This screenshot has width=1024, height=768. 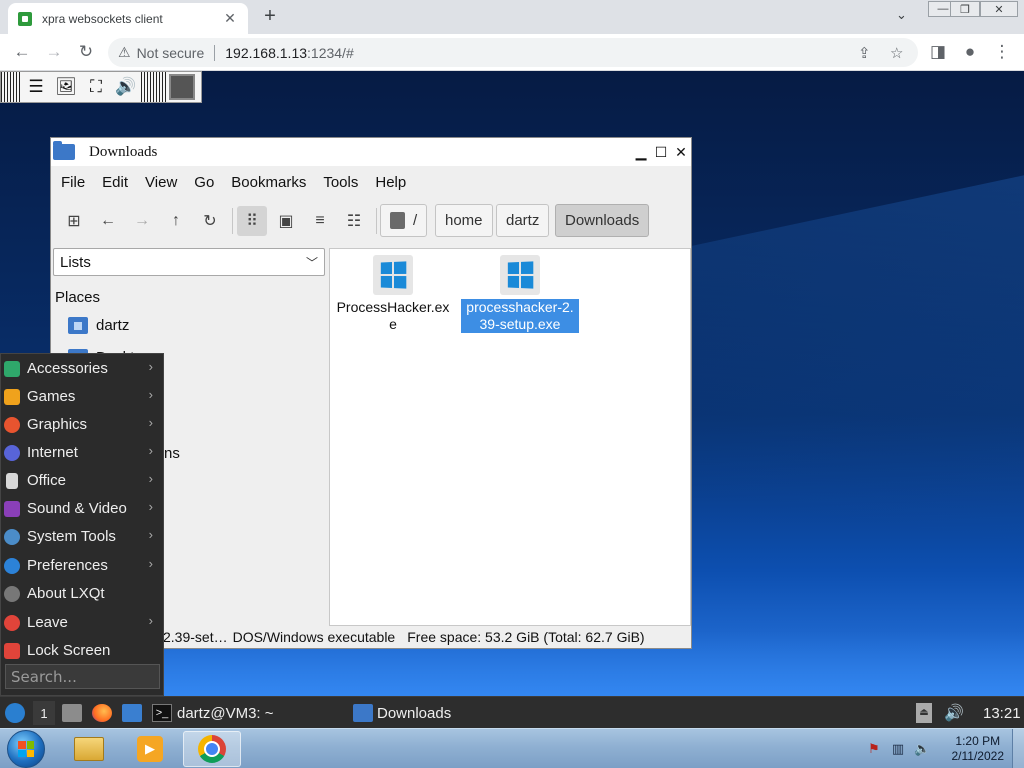 What do you see at coordinates (289, 53) in the screenshot?
I see `url-text: 192.168.1.13:1234/#` at bounding box center [289, 53].